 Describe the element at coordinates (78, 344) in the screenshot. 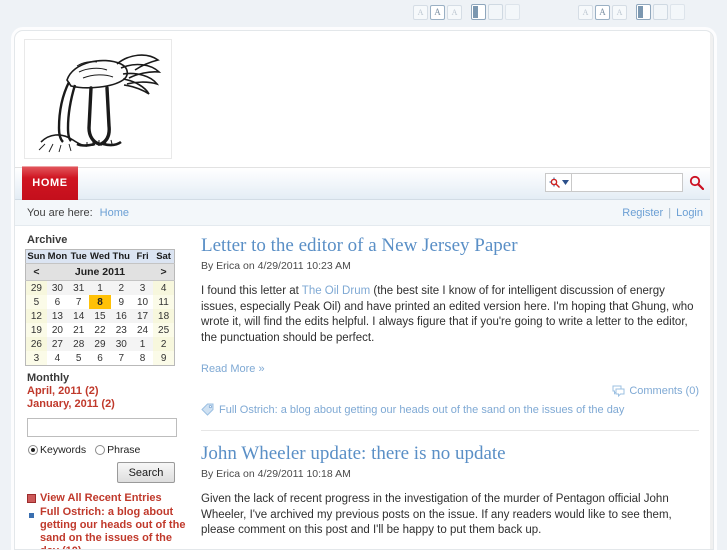

I see `calendar-day: 28` at that location.